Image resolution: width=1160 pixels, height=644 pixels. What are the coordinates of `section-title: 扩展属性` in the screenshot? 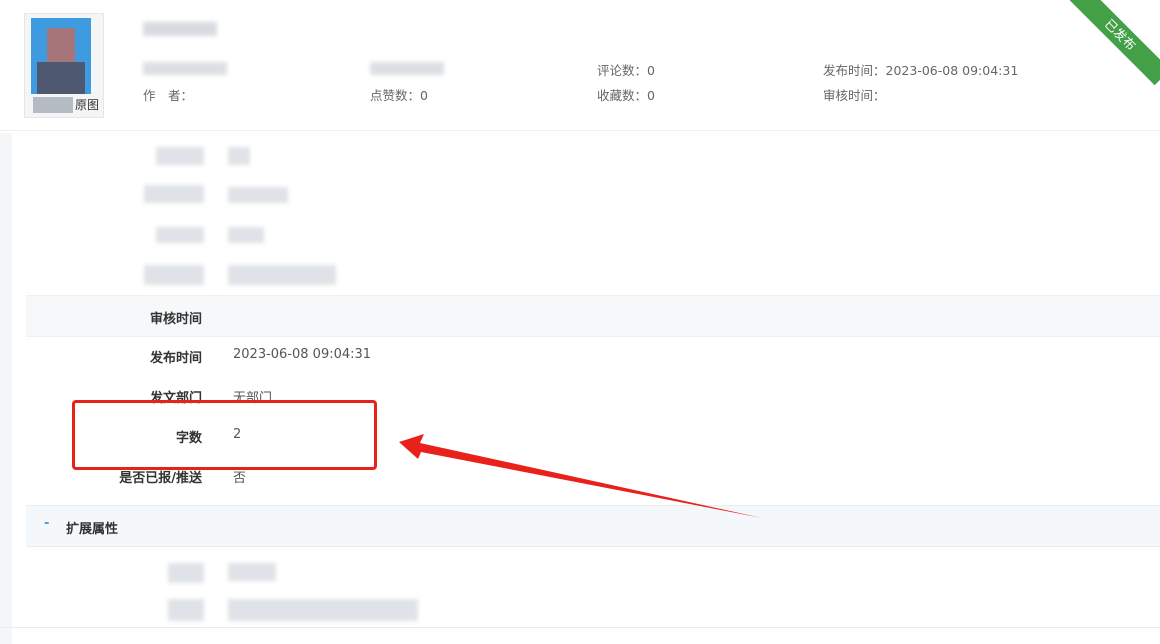 It's located at (92, 529).